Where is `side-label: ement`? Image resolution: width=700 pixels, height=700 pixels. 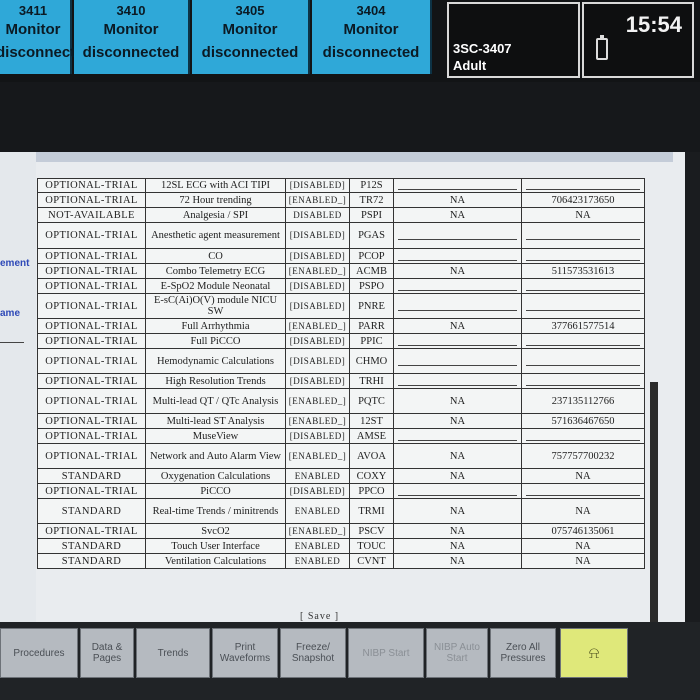
side-label: ement is located at coordinates (14, 263).